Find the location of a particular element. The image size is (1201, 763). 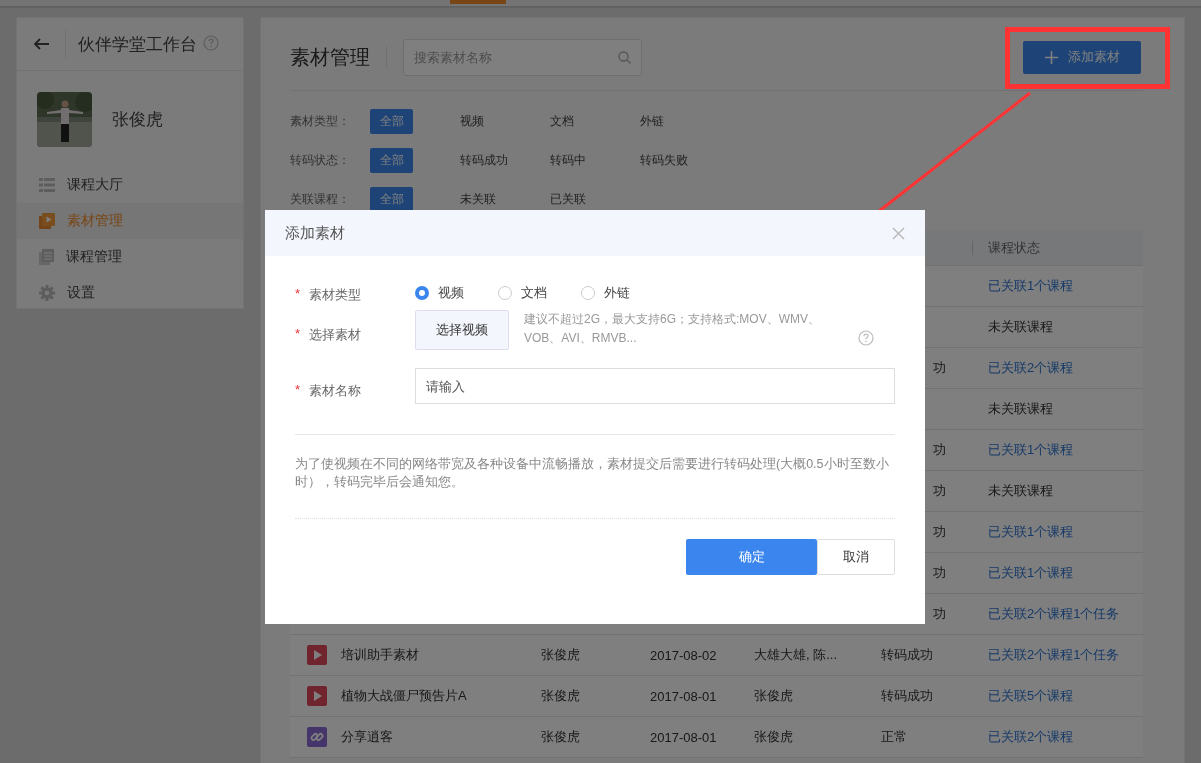

sidebar-item: 课程管理 is located at coordinates (130, 257).